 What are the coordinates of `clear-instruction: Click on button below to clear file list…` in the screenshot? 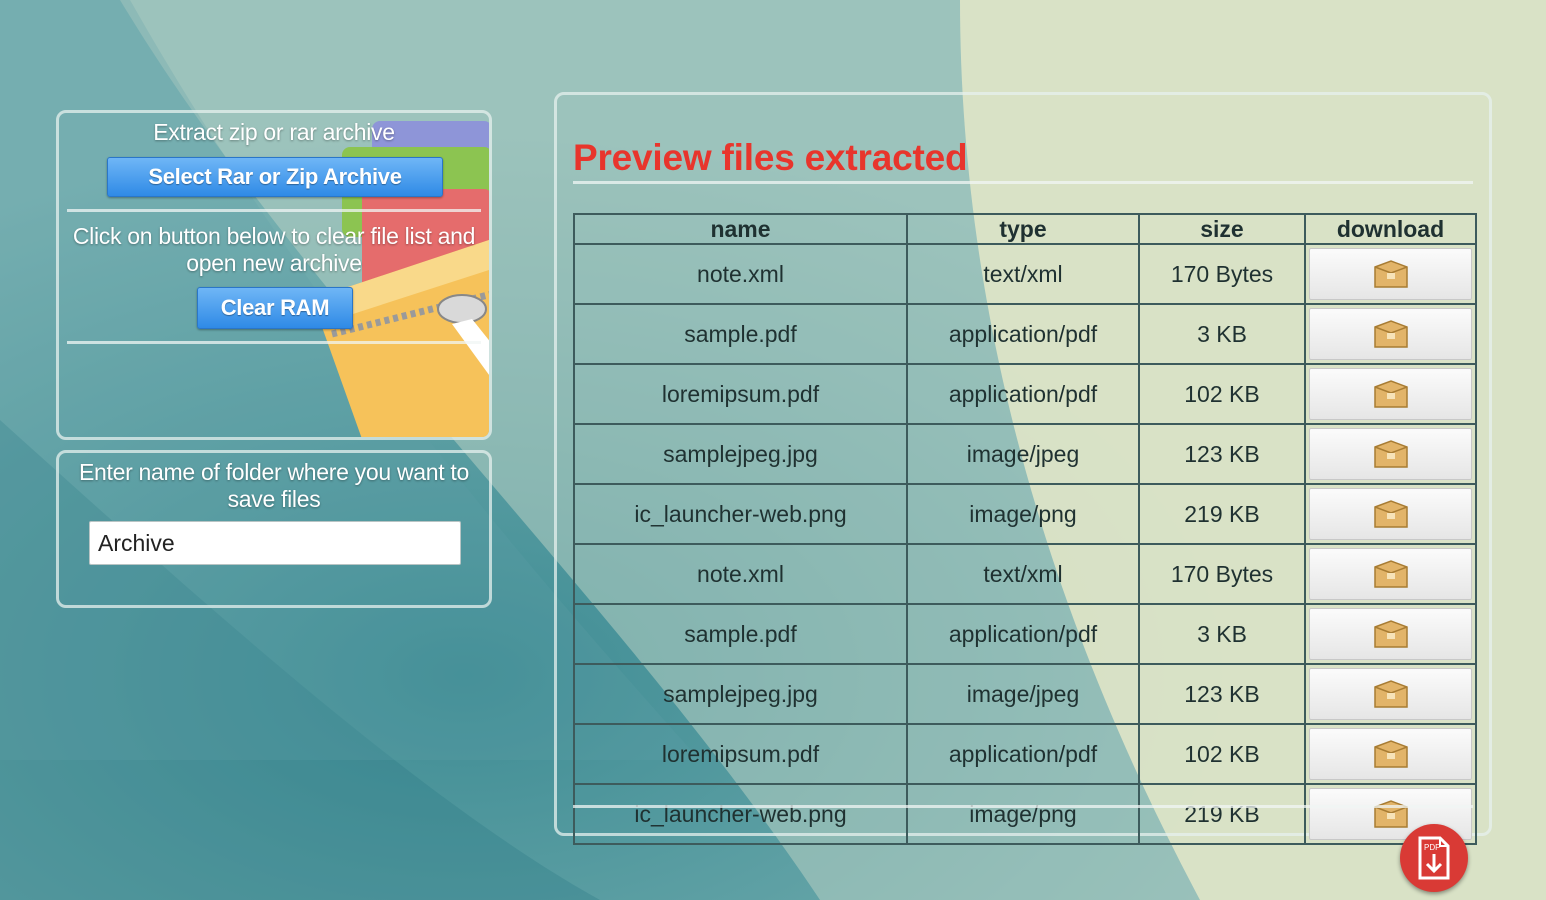 It's located at (274, 249).